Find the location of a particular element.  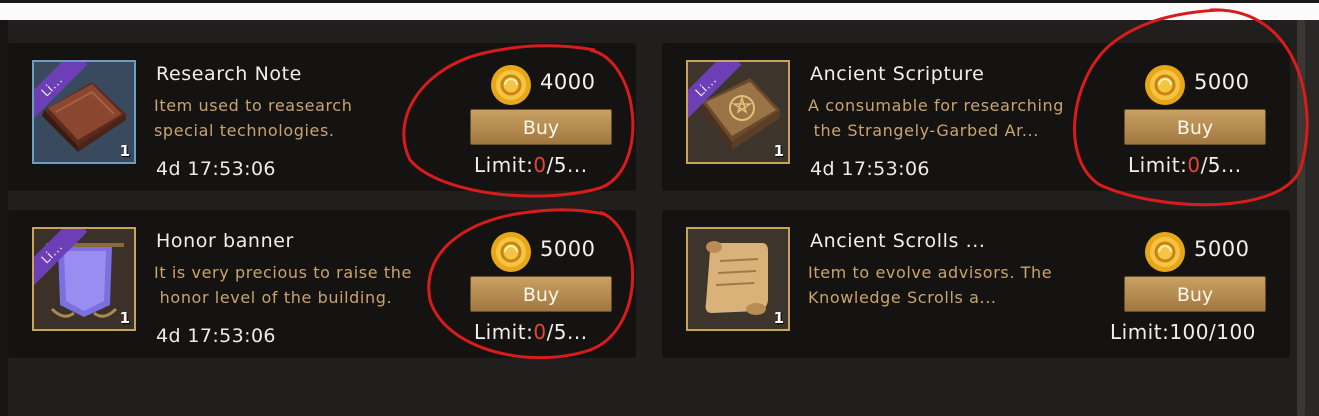

honor-banner-icon: Li... 1 is located at coordinates (84, 279).